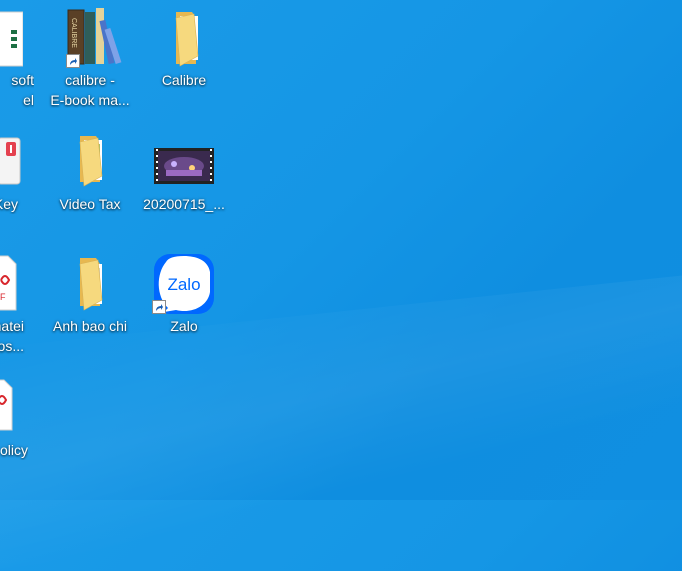 This screenshot has height=571, width=682. Describe the element at coordinates (12, 38) in the screenshot. I see `excel-icon` at that location.